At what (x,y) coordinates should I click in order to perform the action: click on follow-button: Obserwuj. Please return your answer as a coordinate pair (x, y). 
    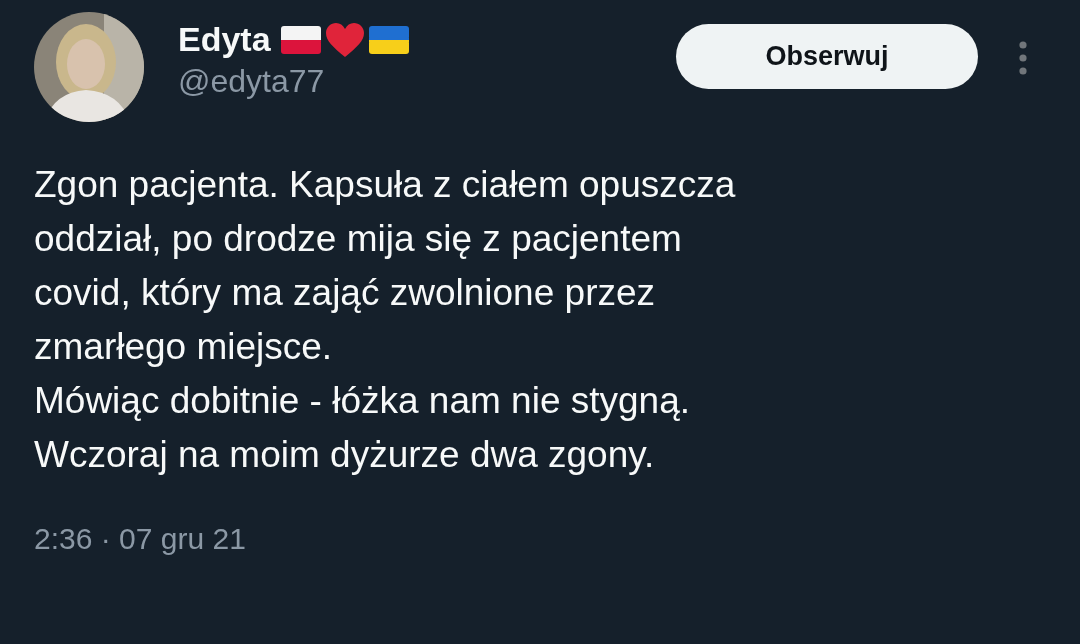
    Looking at the image, I should click on (827, 56).